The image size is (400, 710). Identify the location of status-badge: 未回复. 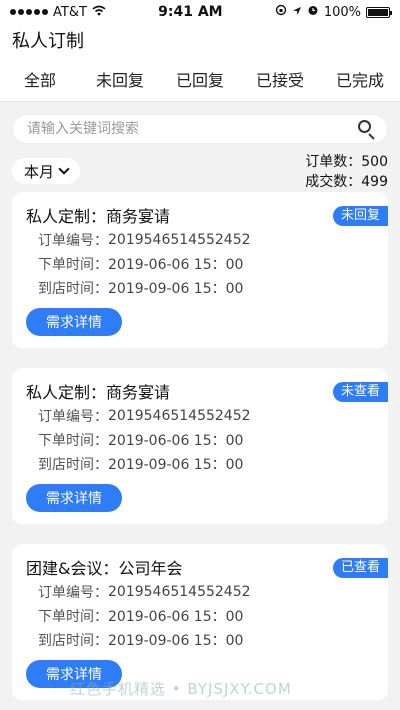
(360, 216).